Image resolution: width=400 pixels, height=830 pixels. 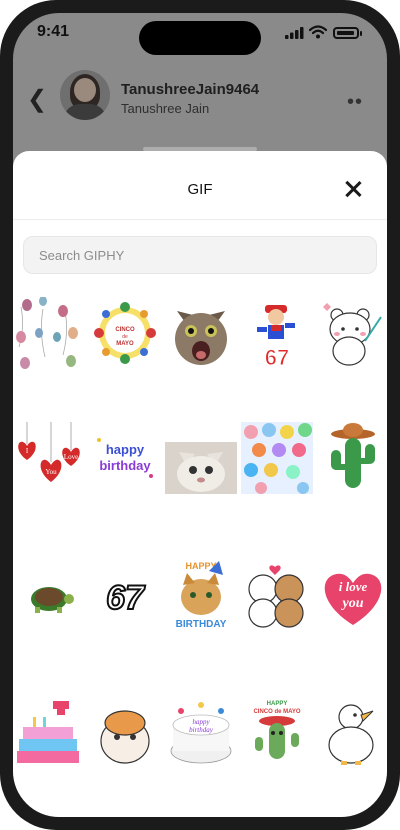 What do you see at coordinates (276, 712) in the screenshot?
I see `svg-text: CINCO de MAYO` at bounding box center [276, 712].